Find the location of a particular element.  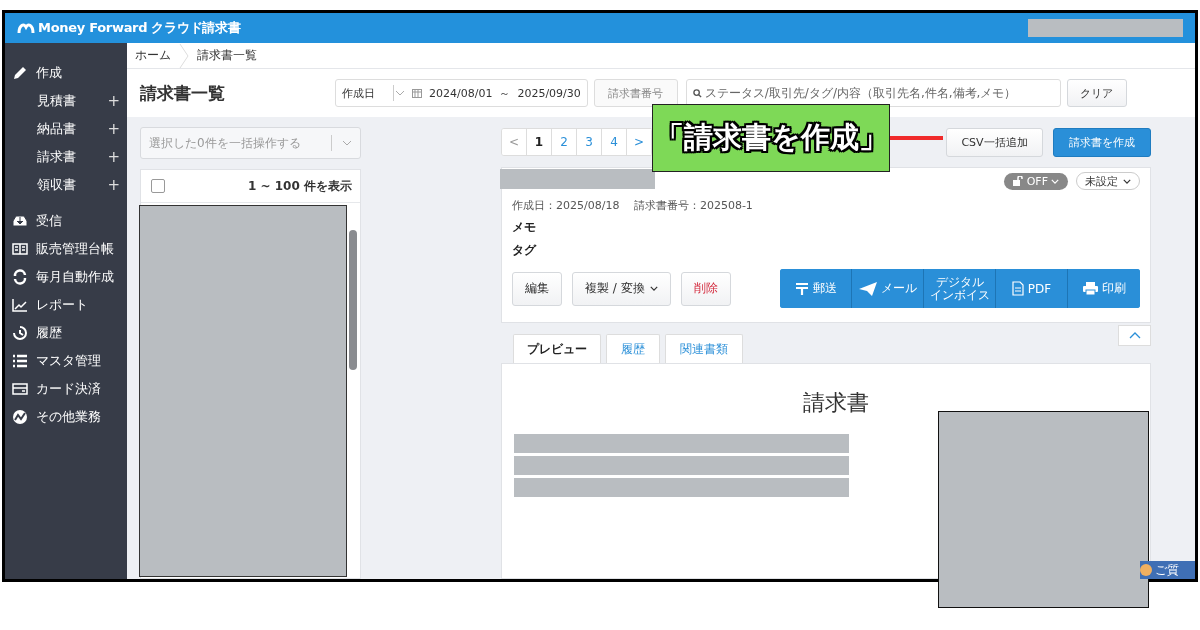

list-icon is located at coordinates (20, 361).